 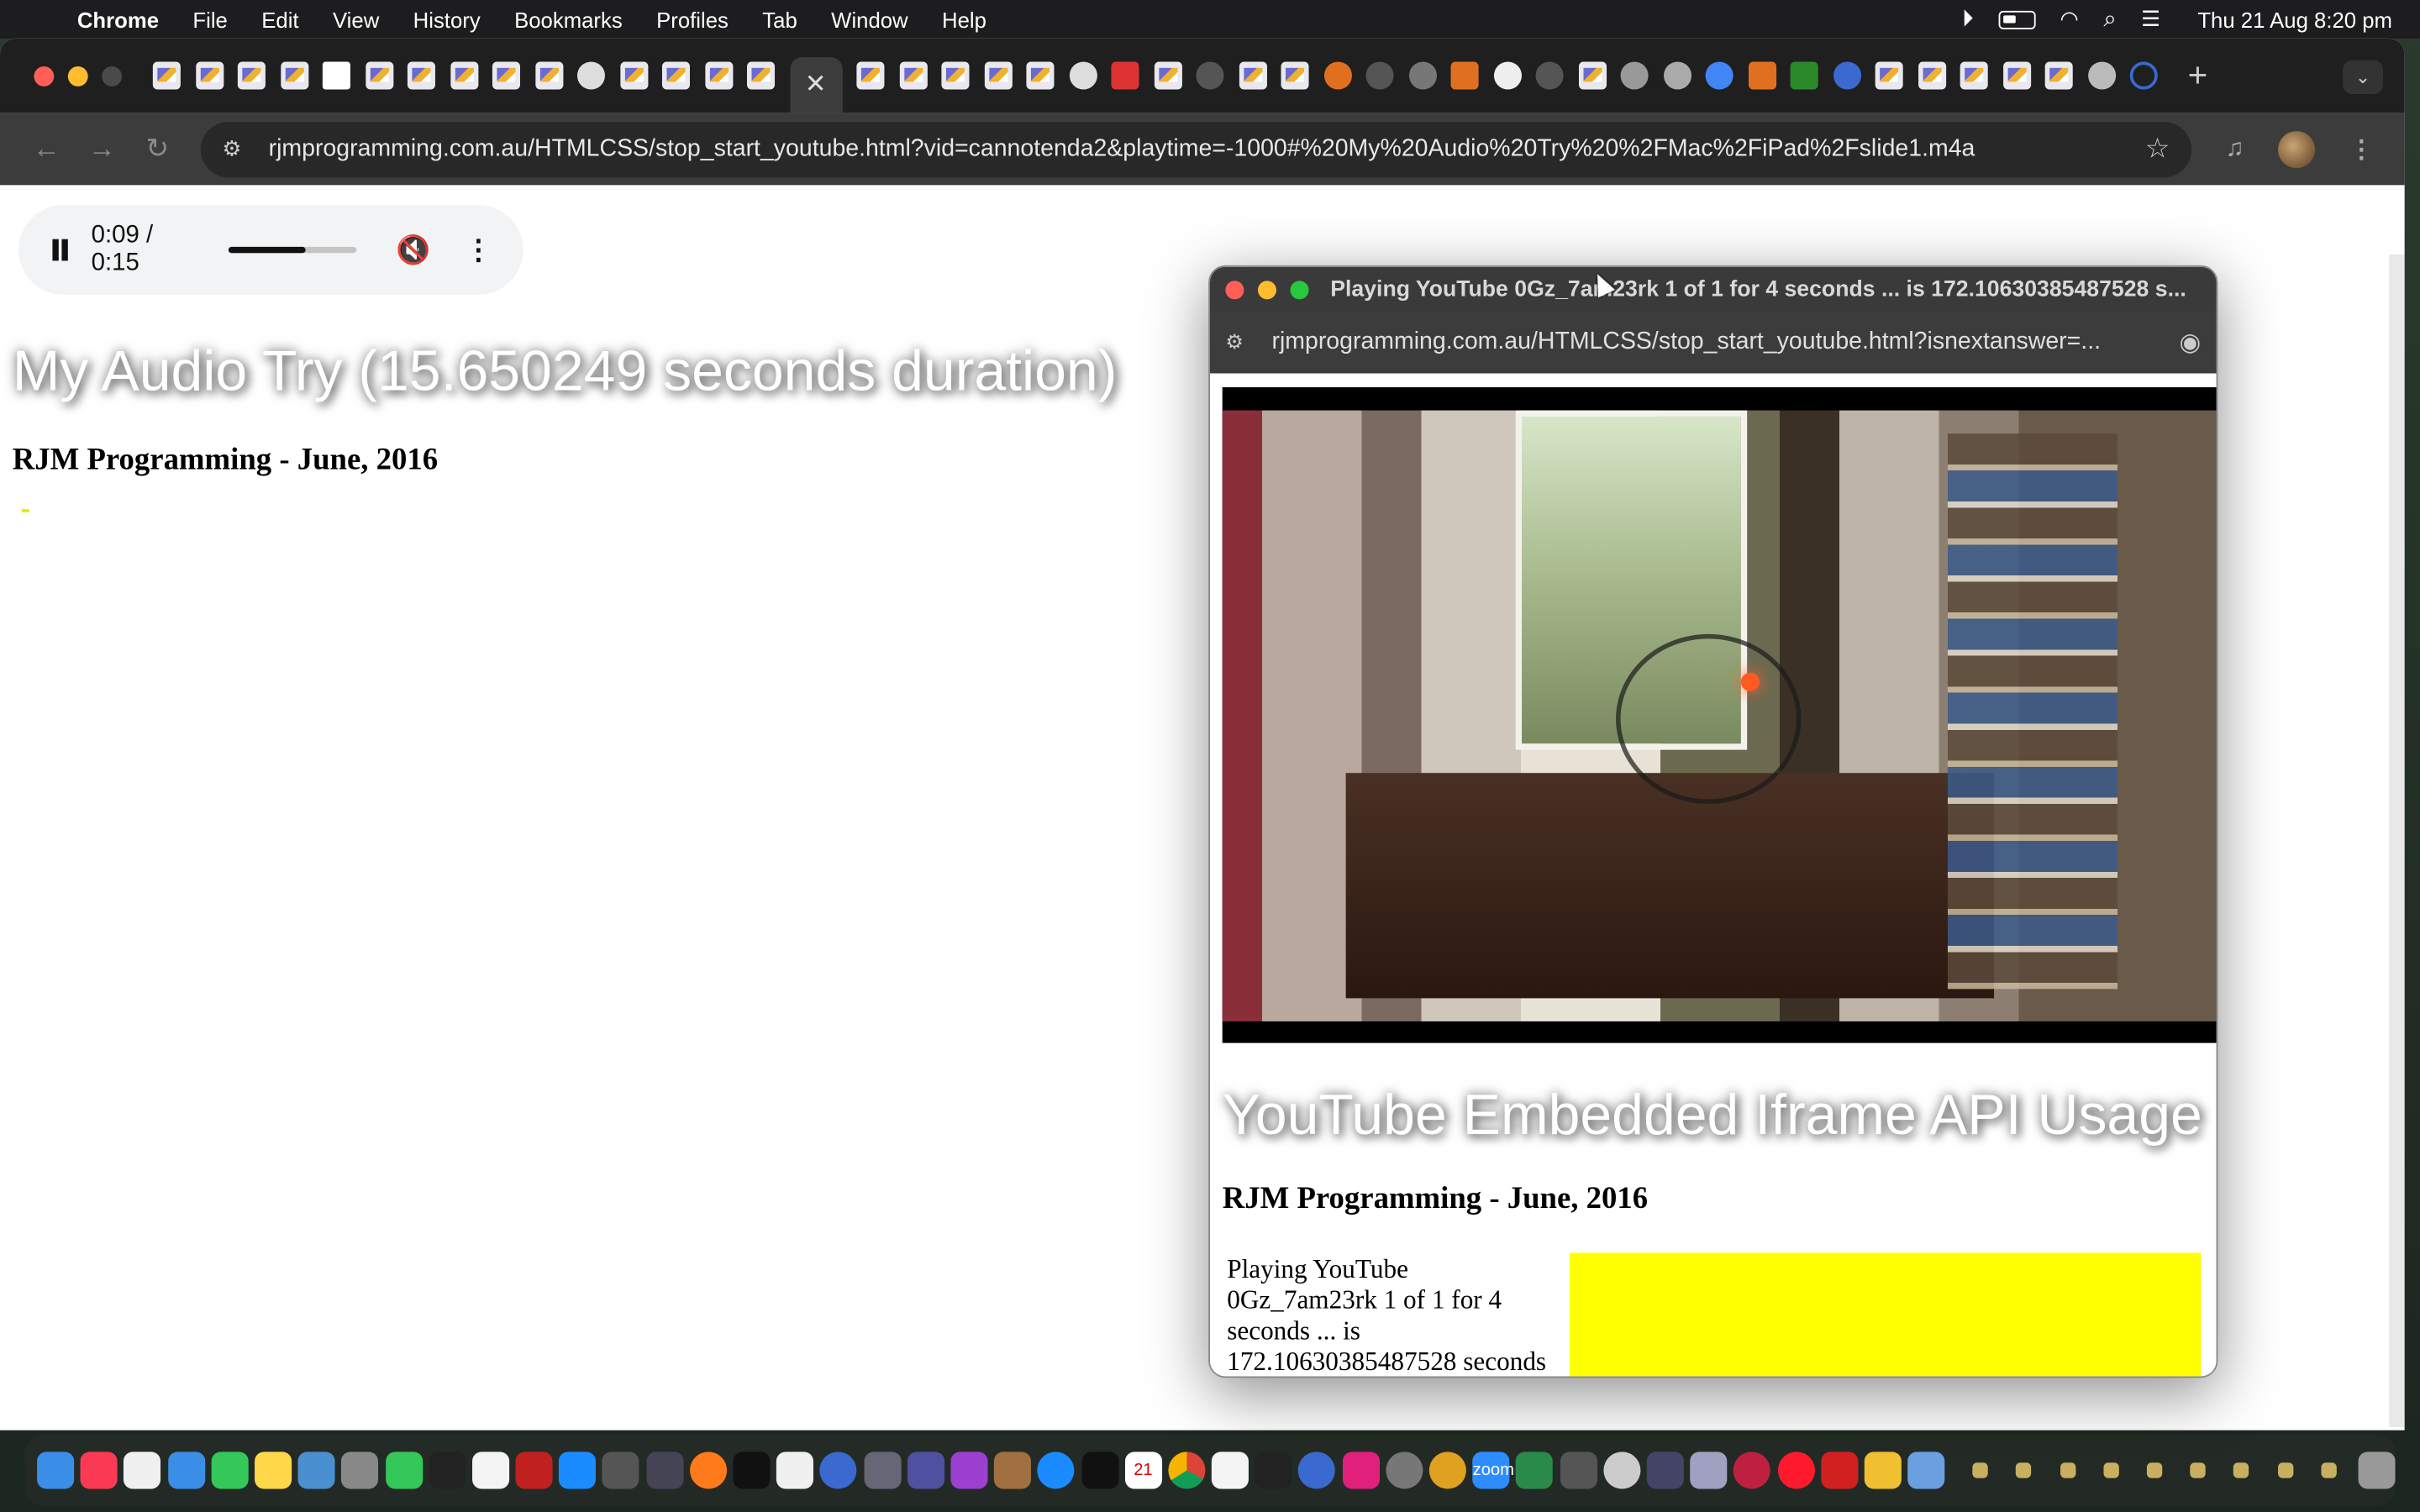 I want to click on popup-minimize-button, so click(x=1266, y=289).